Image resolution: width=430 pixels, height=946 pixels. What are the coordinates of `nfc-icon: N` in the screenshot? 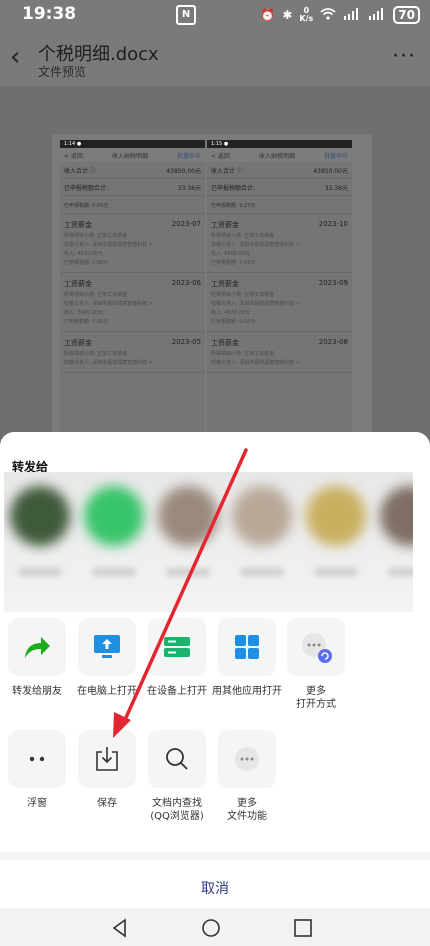 It's located at (186, 15).